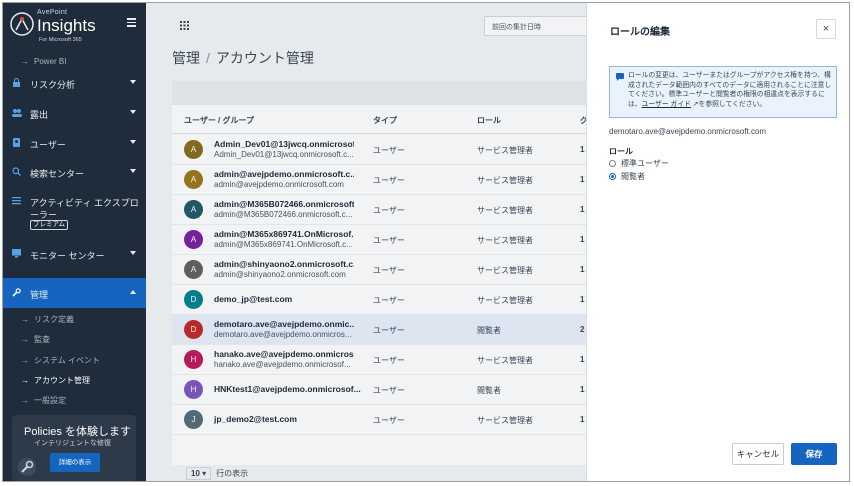  Describe the element at coordinates (74, 293) in the screenshot. I see `sidebar-item-admin: 管理` at that location.